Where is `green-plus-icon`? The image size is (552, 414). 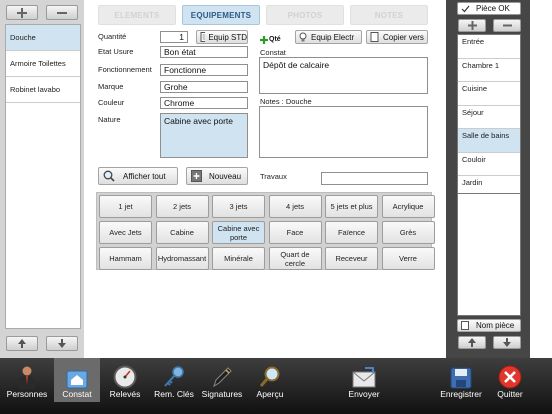 green-plus-icon is located at coordinates (264, 39).